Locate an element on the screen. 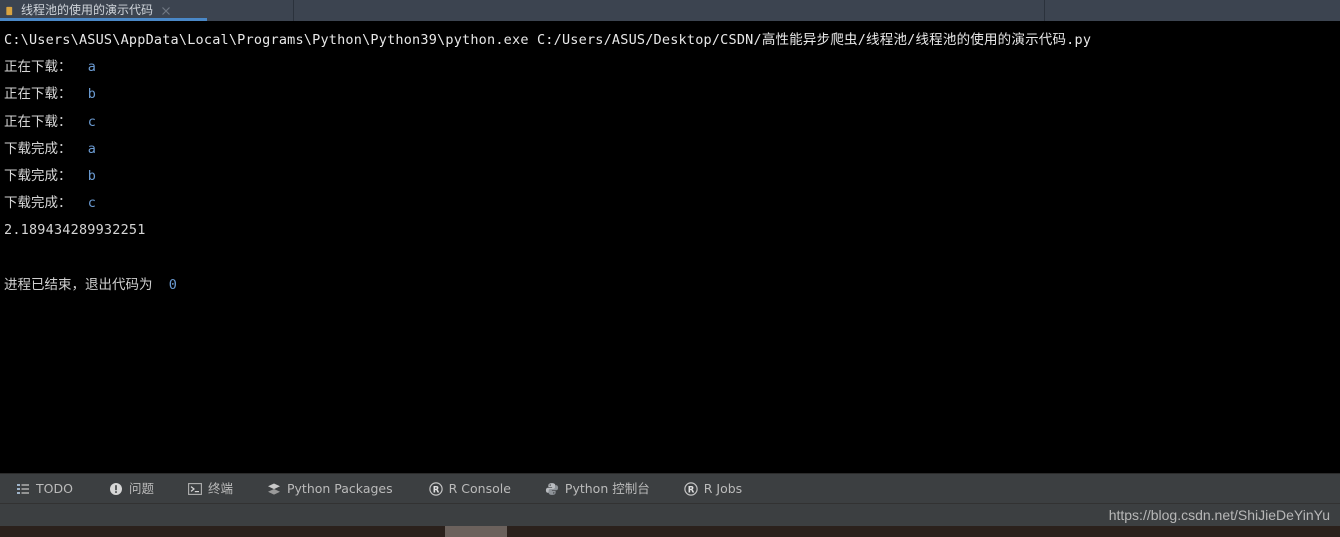 This screenshot has height=537, width=1340. exit-code: 0 is located at coordinates (172, 284).